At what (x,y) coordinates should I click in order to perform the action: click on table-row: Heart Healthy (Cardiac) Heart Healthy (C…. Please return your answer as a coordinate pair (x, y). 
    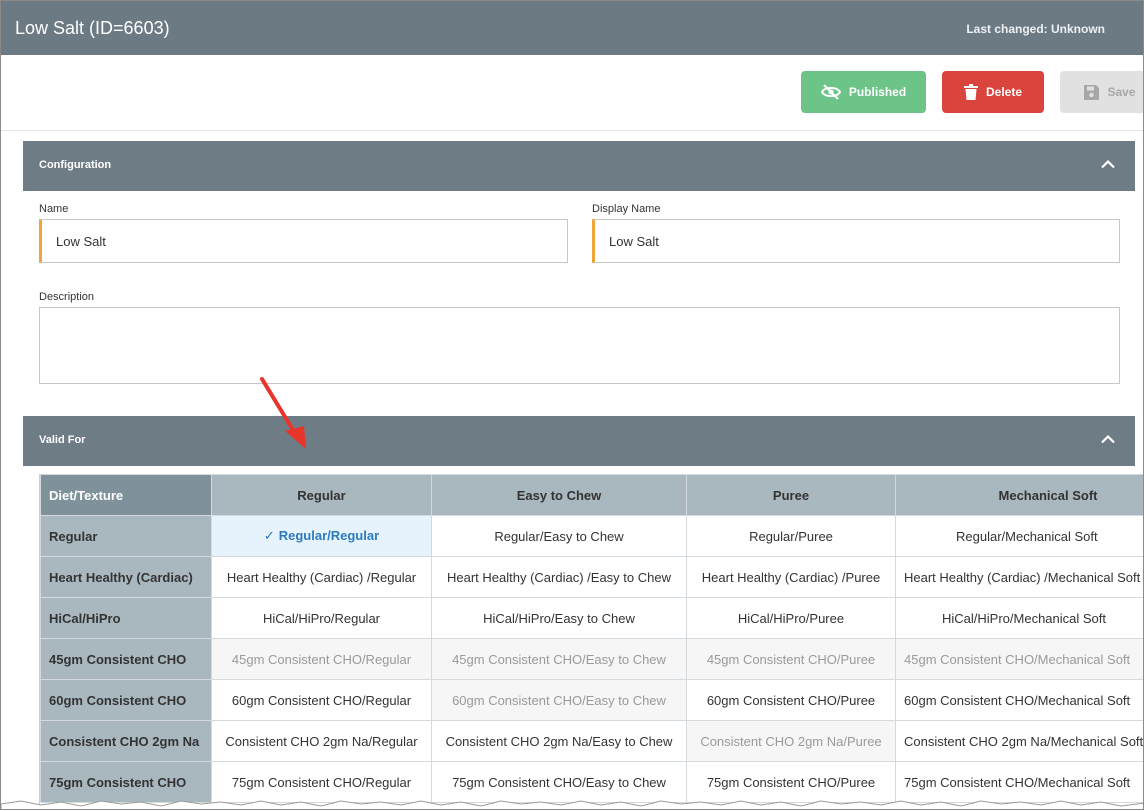
    Looking at the image, I should click on (591, 577).